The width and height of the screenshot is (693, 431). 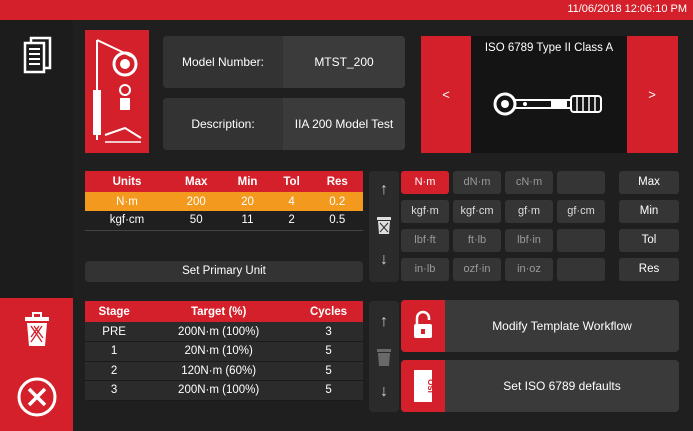 What do you see at coordinates (247, 181) in the screenshot?
I see `column-header-min: Min` at bounding box center [247, 181].